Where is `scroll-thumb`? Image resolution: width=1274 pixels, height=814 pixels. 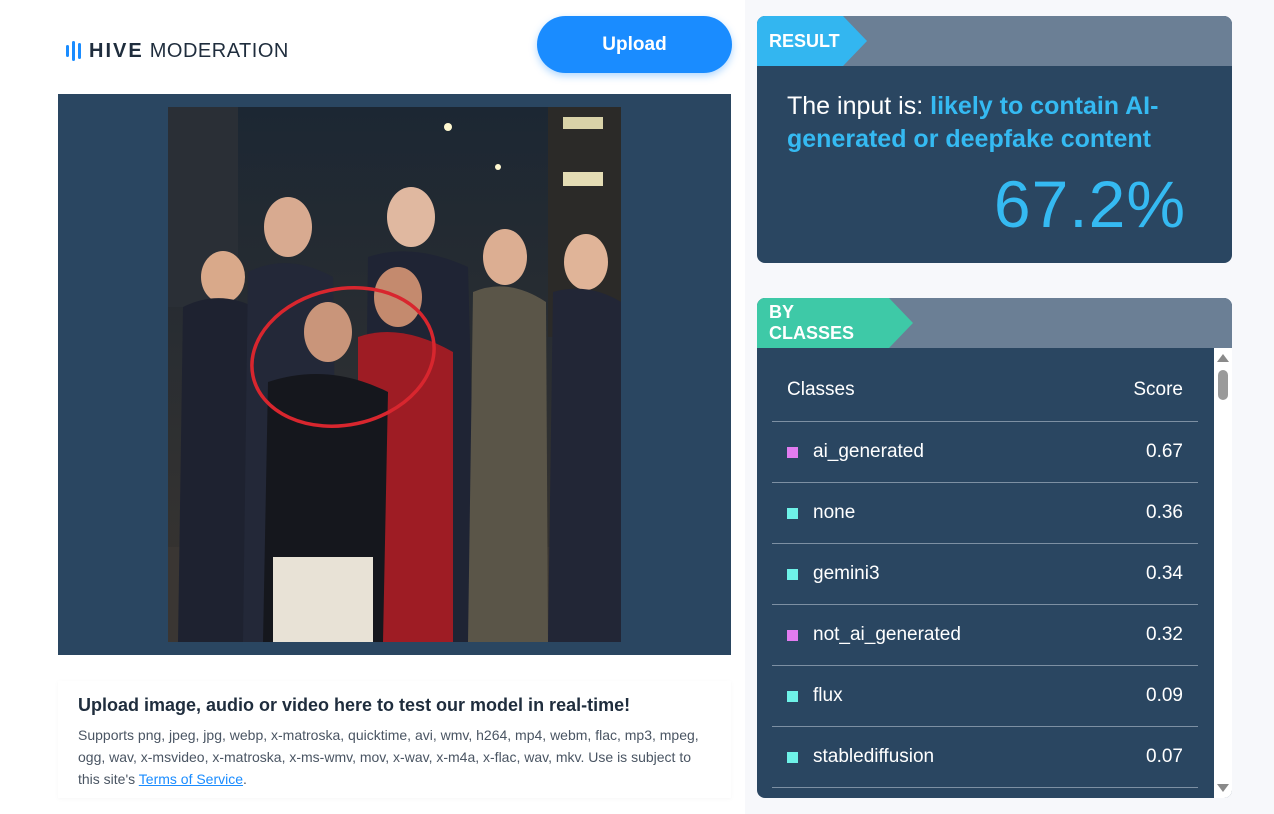
scroll-thumb is located at coordinates (1223, 385).